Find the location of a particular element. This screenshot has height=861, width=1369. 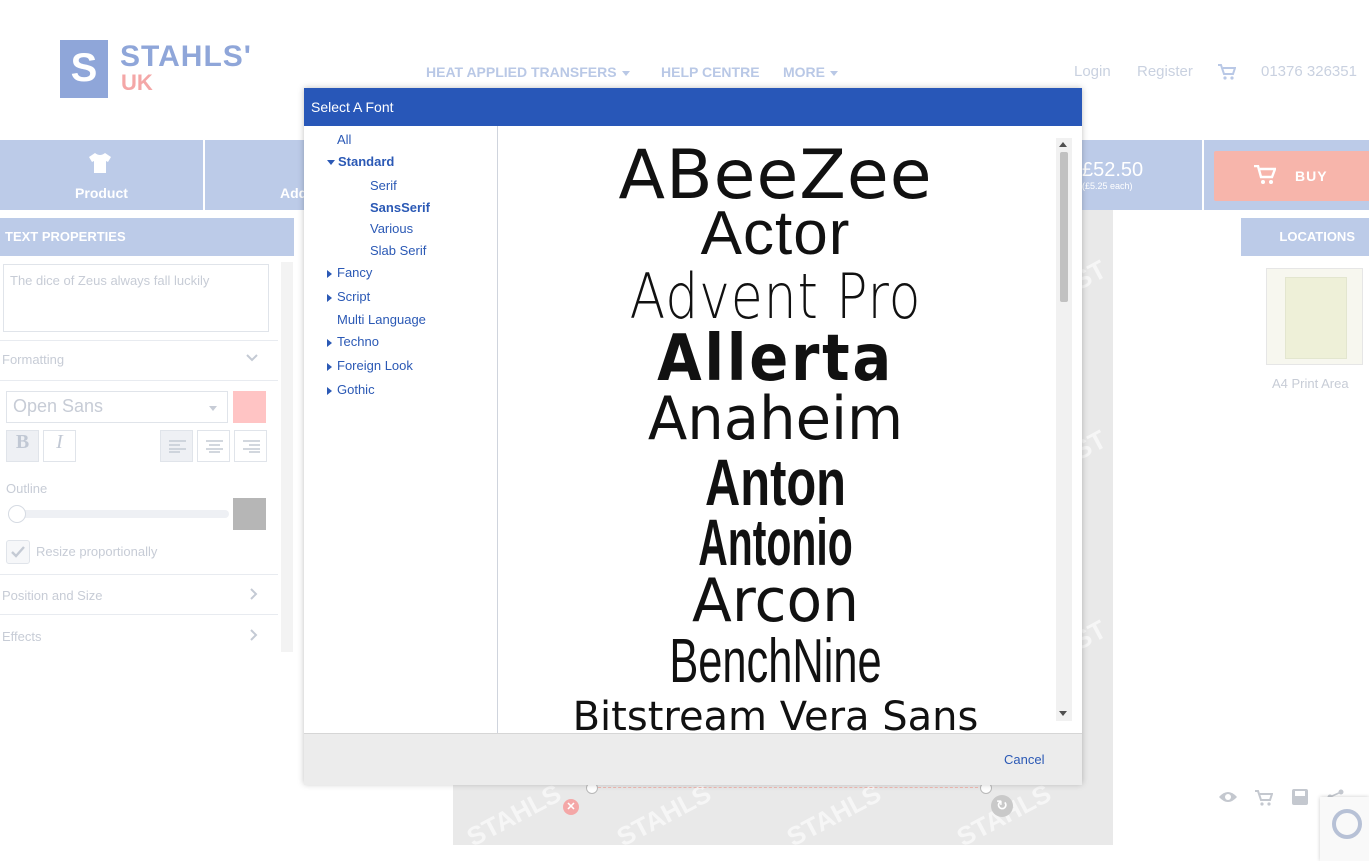

resize-checkbox is located at coordinates (18, 552).